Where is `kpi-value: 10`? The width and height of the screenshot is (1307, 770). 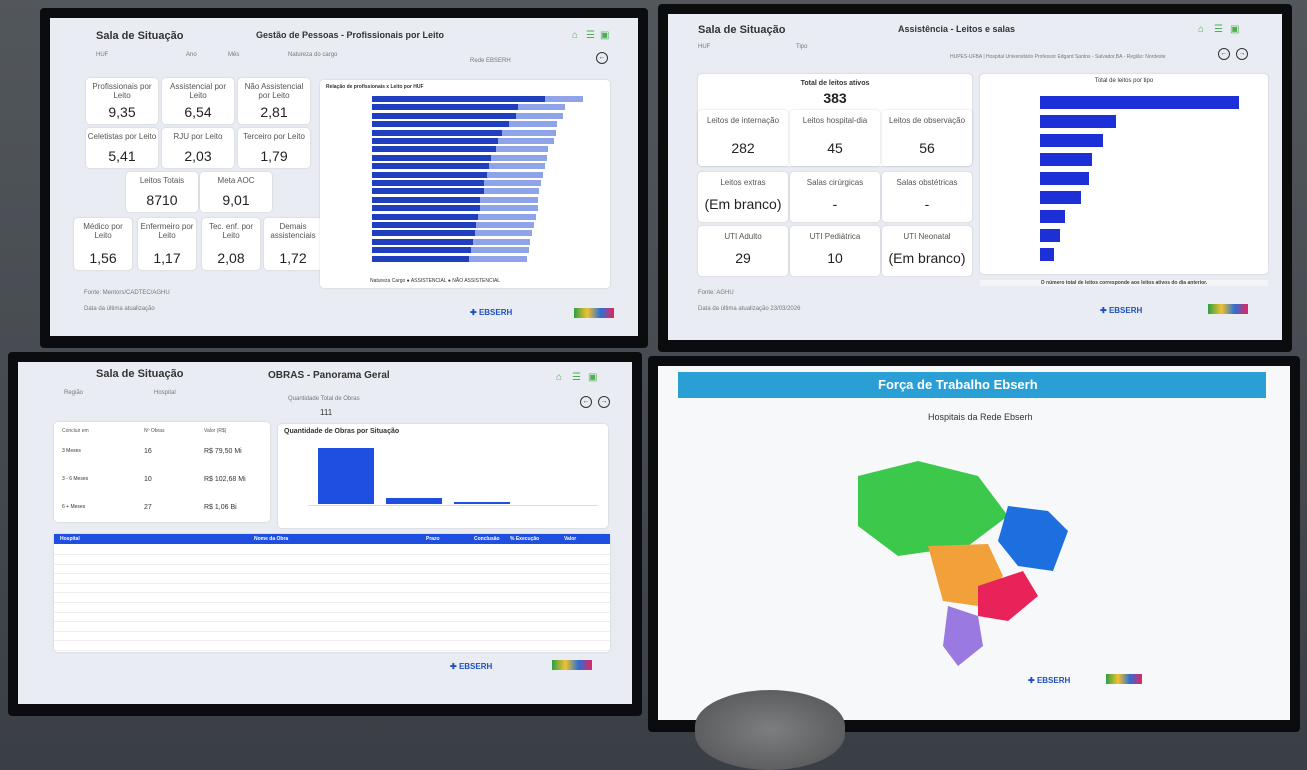 kpi-value: 10 is located at coordinates (835, 258).